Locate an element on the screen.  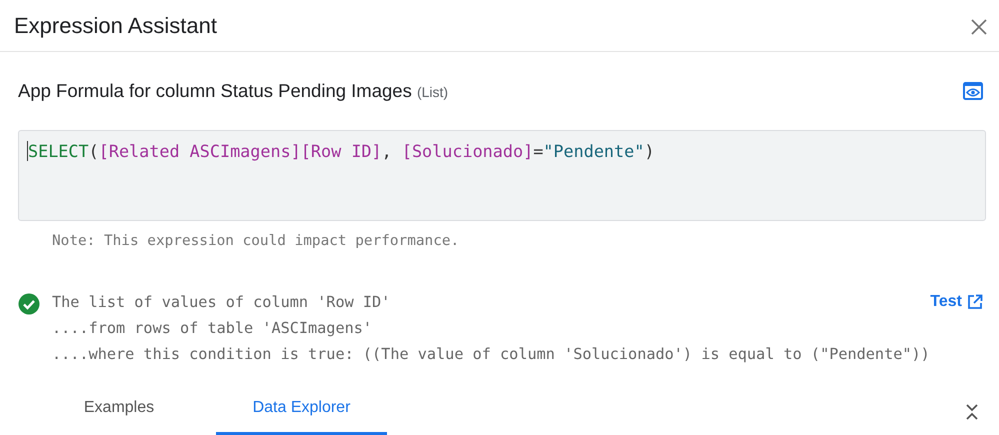
code-line: SELECT([Related ASCImagens][Row ID], [Solucionado]="Pendente") is located at coordinates (340, 151).